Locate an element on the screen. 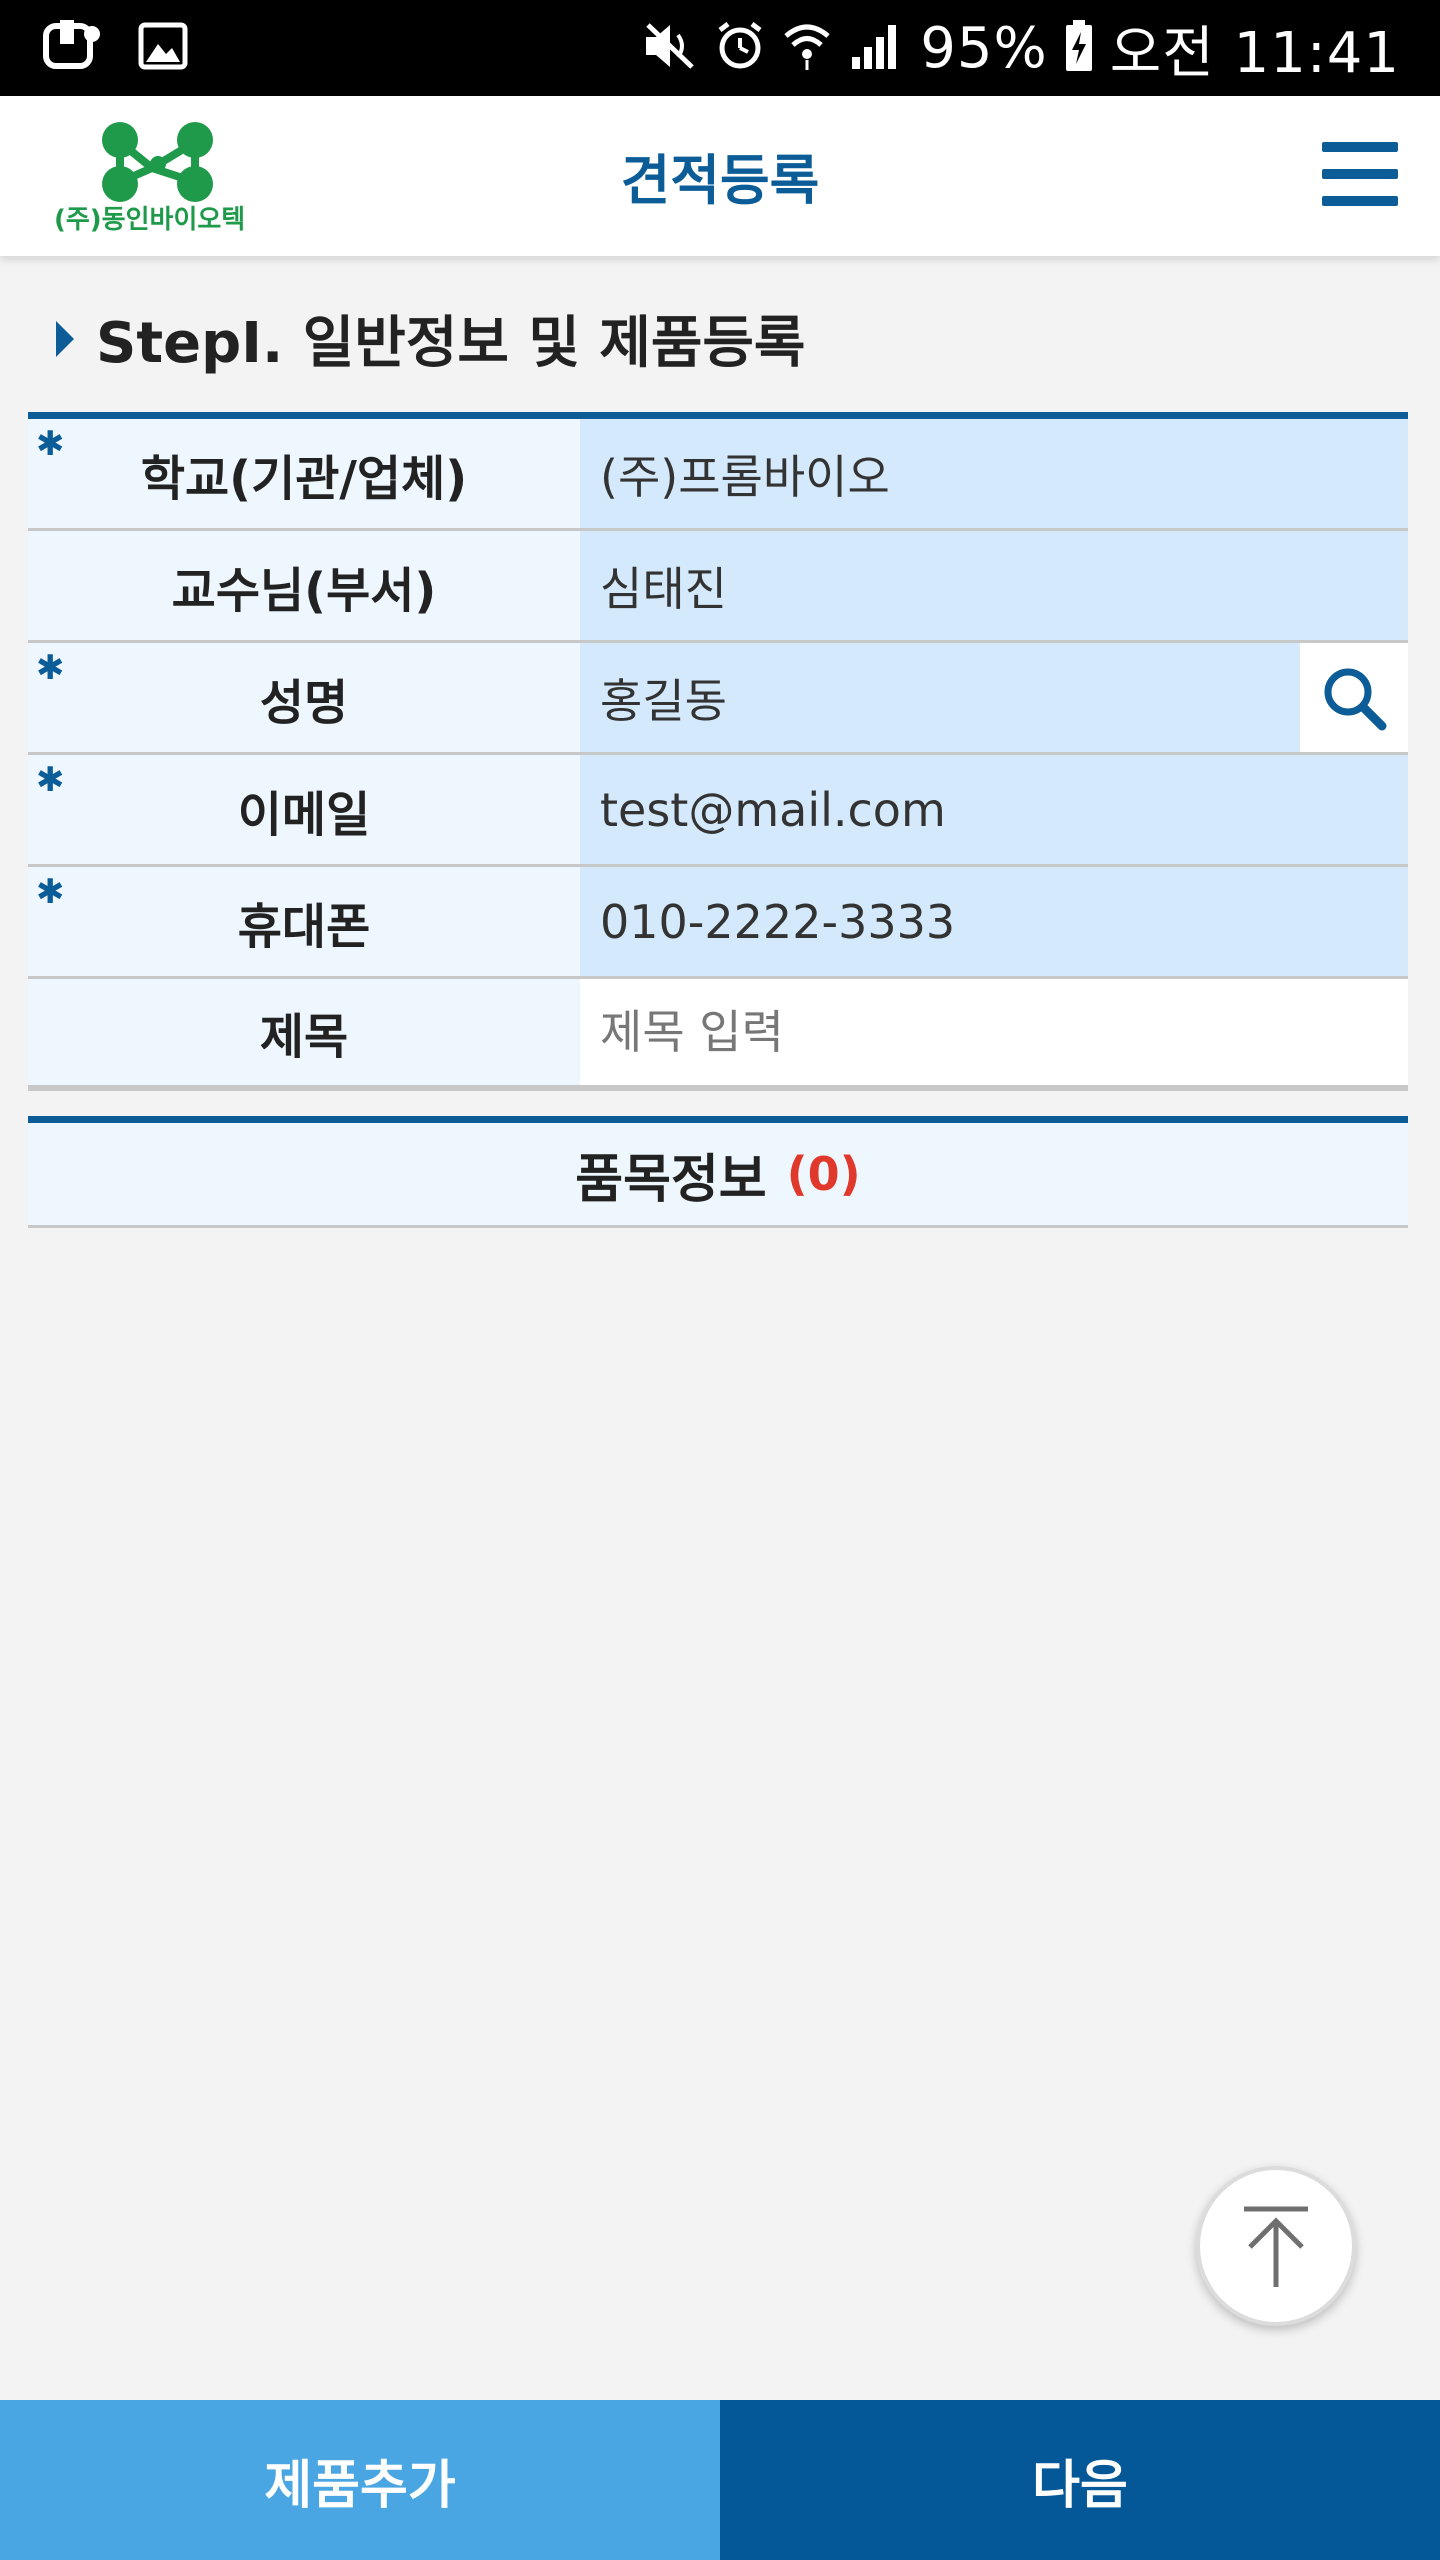 This screenshot has height=2560, width=1440. form-row-phone: ✱ 휴대폰 is located at coordinates (718, 923).